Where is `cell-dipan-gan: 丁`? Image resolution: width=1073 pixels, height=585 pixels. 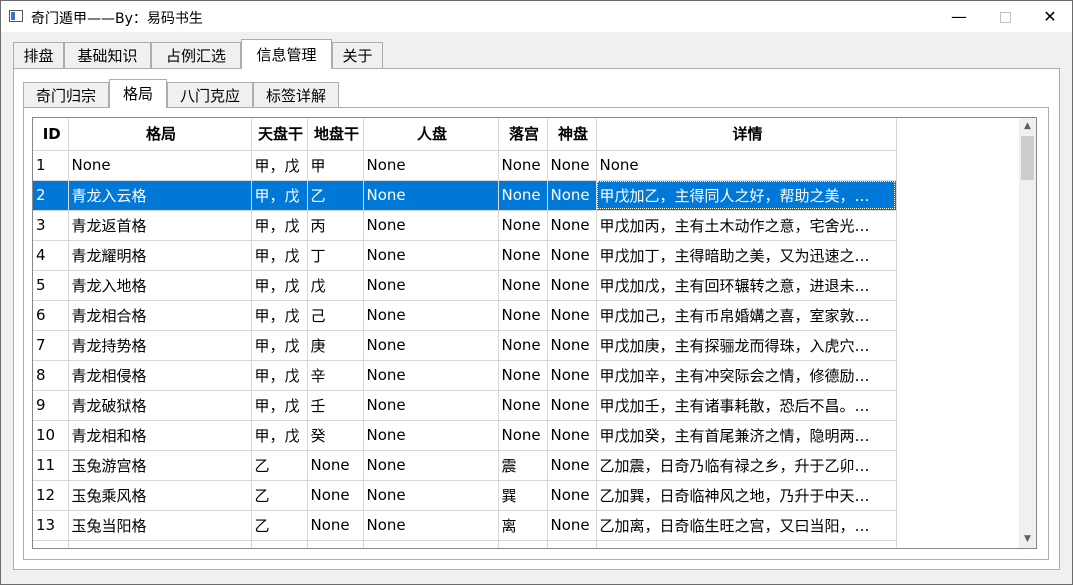
cell-dipan-gan: 丁 is located at coordinates (335, 255).